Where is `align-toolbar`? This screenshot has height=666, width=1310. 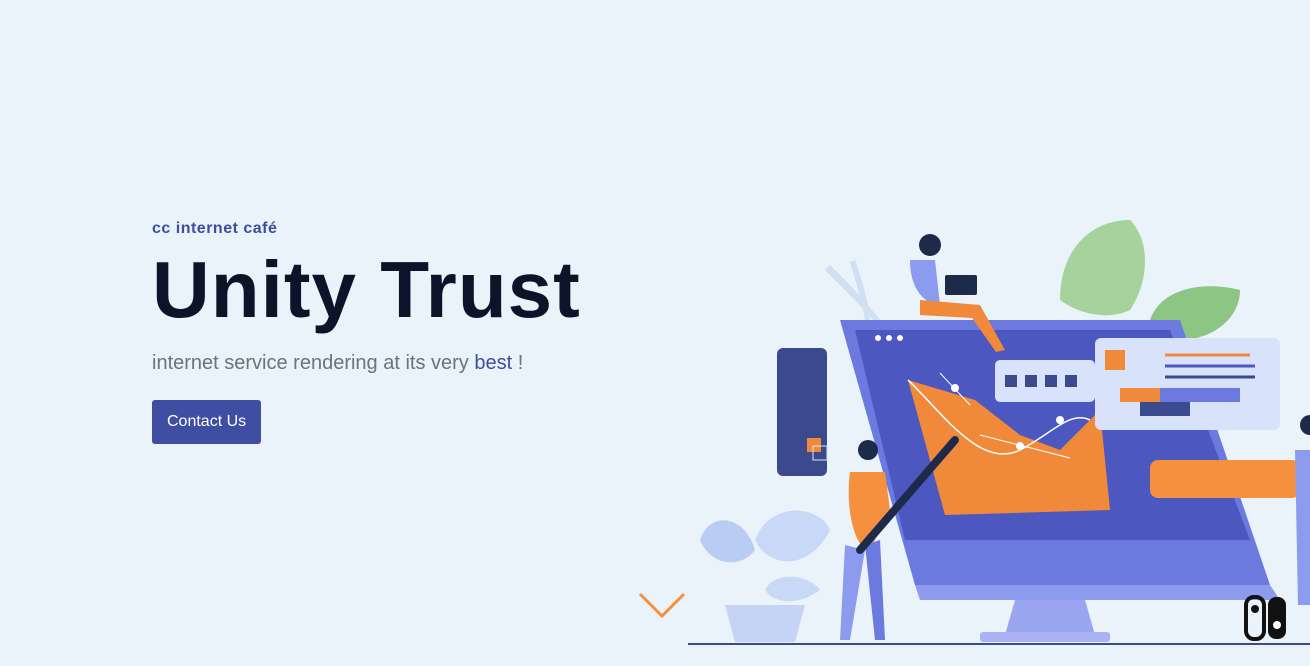 align-toolbar is located at coordinates (1225, 479).